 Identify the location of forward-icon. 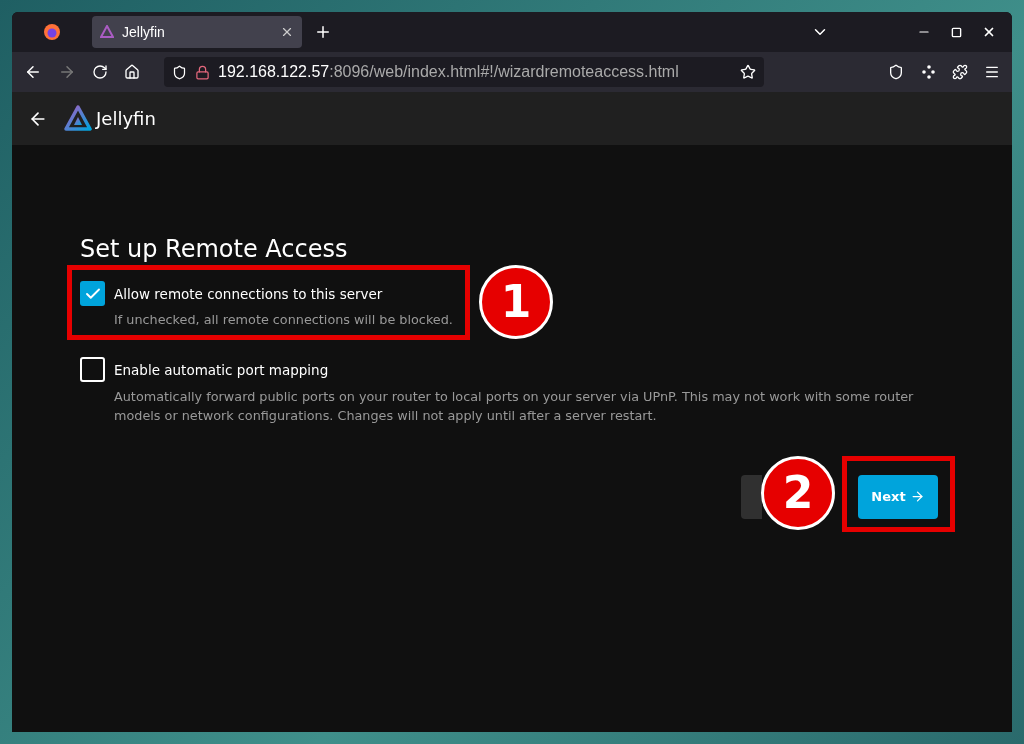
(67, 72).